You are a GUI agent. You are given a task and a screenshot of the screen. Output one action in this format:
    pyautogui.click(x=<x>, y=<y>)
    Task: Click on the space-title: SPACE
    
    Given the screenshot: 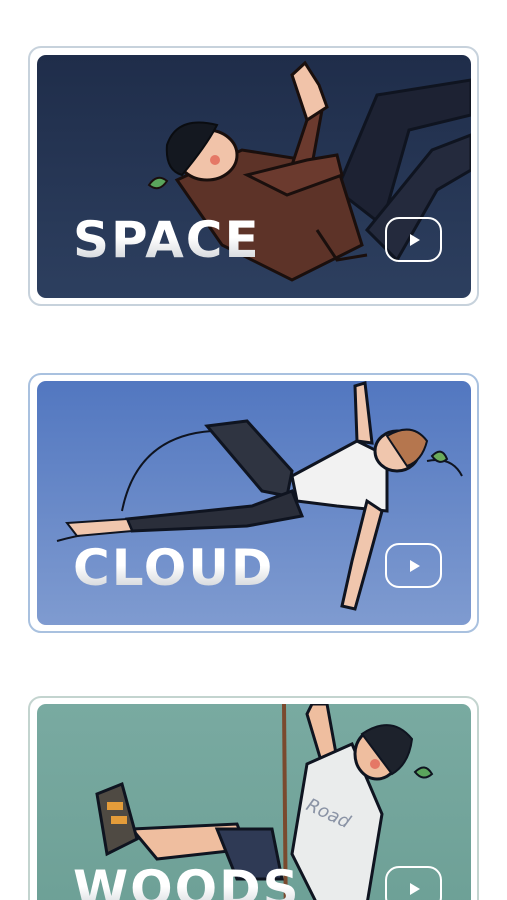 What is the action you would take?
    pyautogui.click(x=167, y=240)
    